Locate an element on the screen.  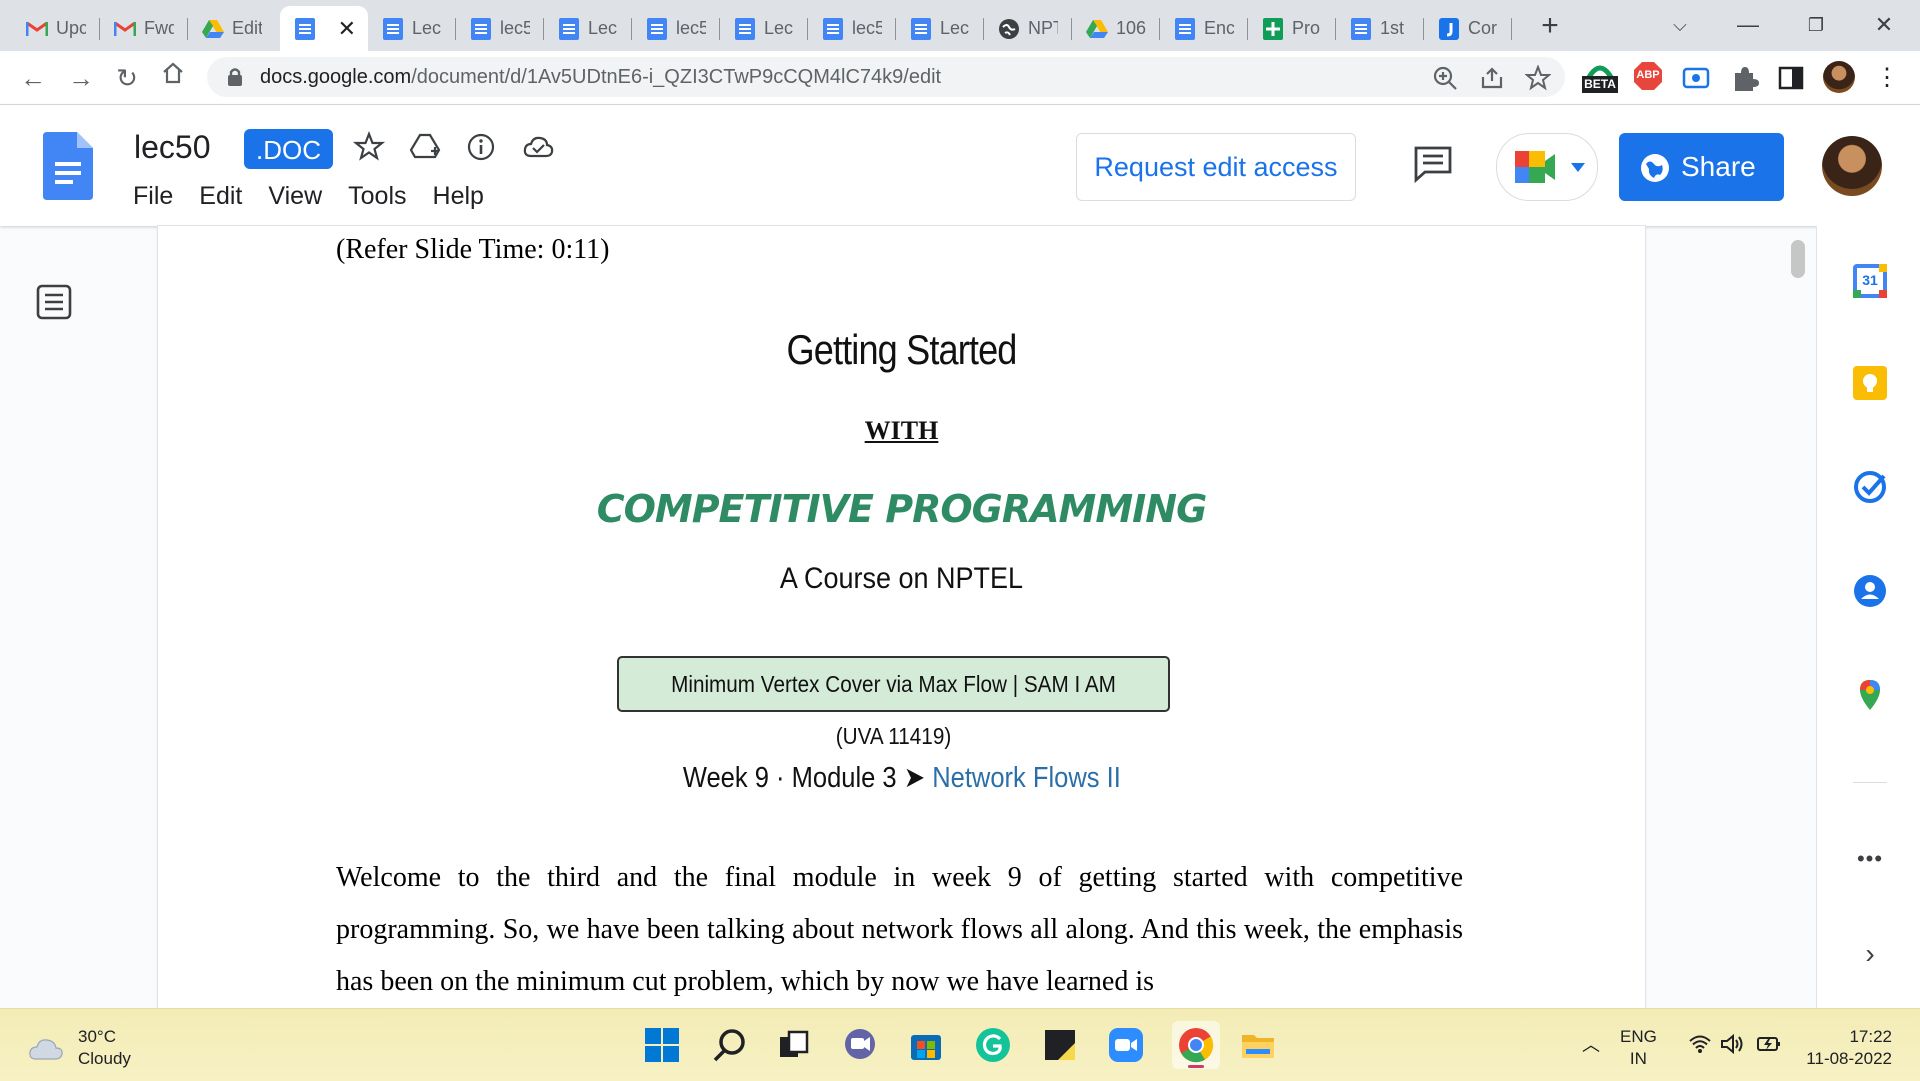
tab-2: Fwd is located at coordinates (144, 28).